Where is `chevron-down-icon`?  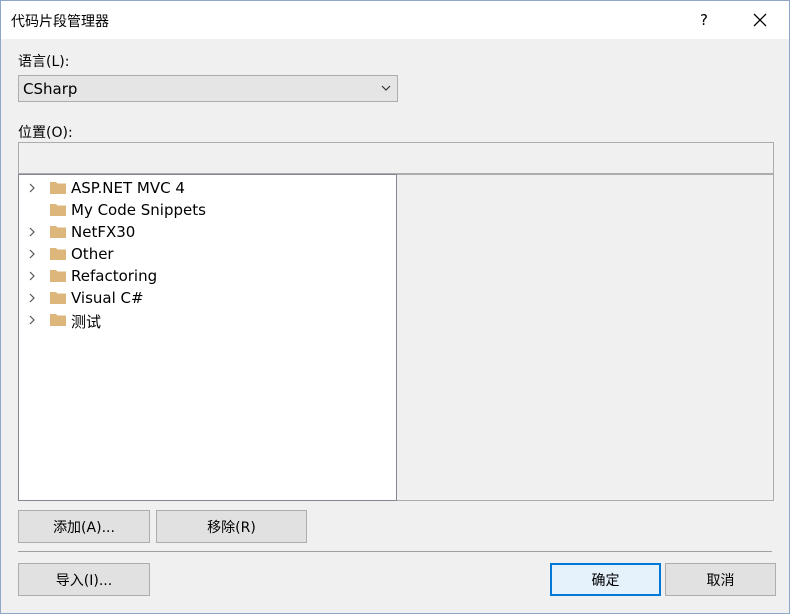 chevron-down-icon is located at coordinates (386, 88).